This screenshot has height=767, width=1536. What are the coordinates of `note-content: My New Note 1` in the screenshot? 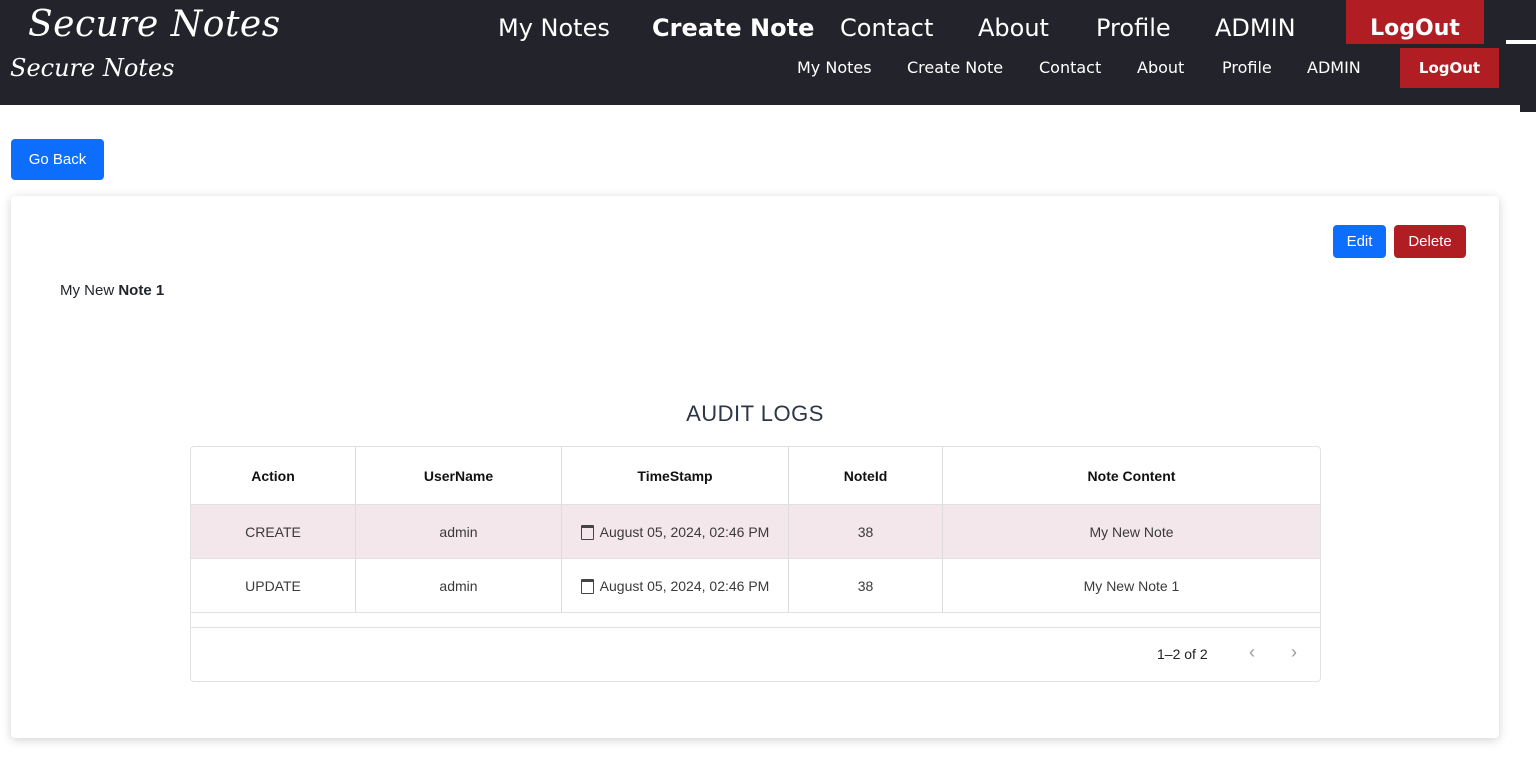 It's located at (112, 290).